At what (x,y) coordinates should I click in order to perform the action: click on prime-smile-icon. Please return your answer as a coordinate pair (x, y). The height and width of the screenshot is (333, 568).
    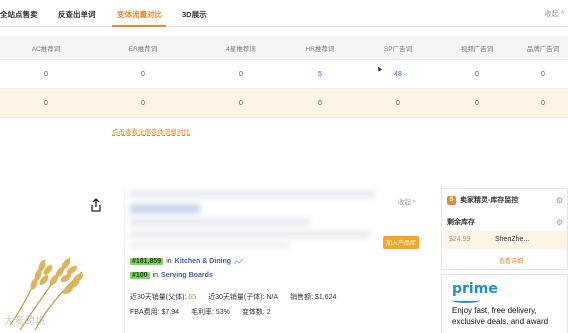
    Looking at the image, I should click on (466, 300).